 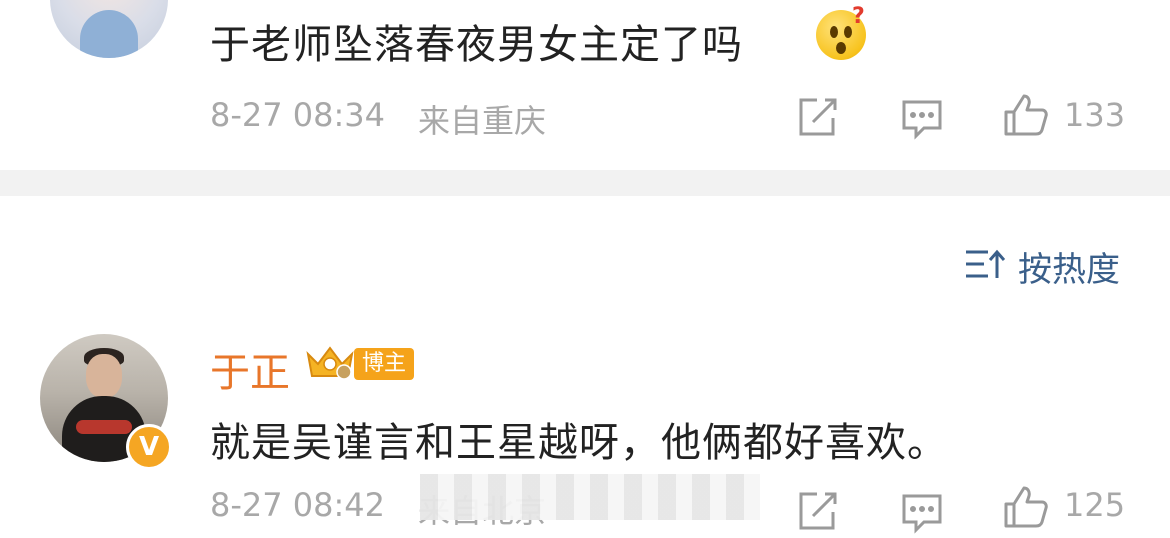 I want to click on avatar, so click(x=109, y=29).